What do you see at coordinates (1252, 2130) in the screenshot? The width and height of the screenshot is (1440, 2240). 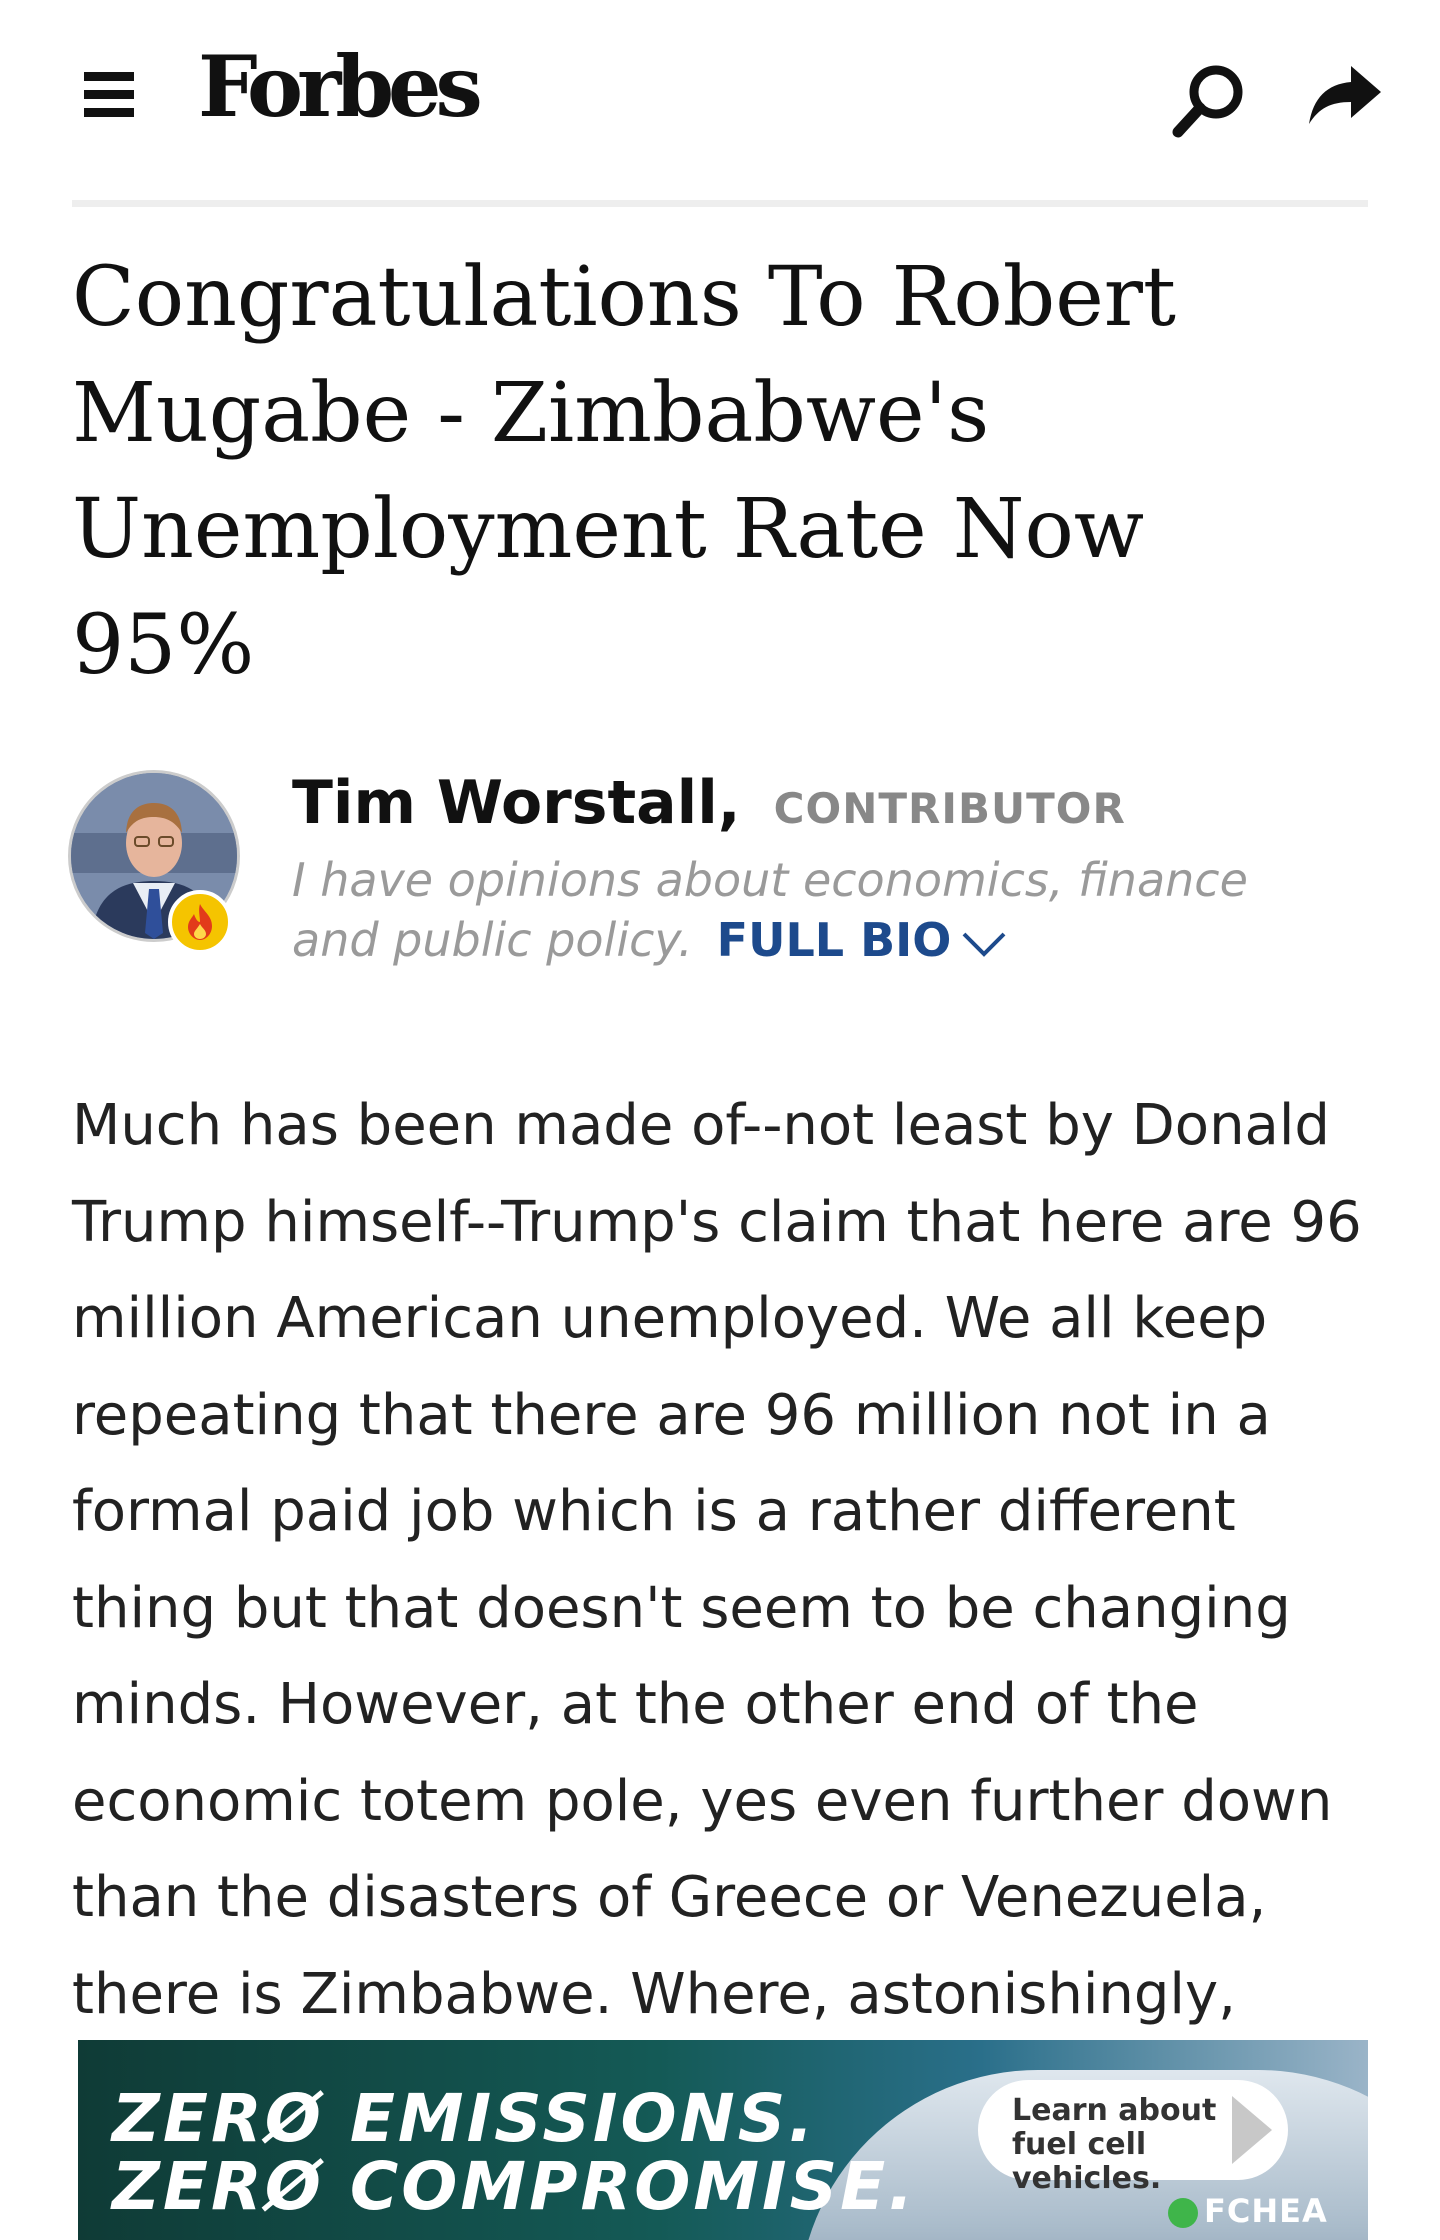 I see `arrow-right-icon` at bounding box center [1252, 2130].